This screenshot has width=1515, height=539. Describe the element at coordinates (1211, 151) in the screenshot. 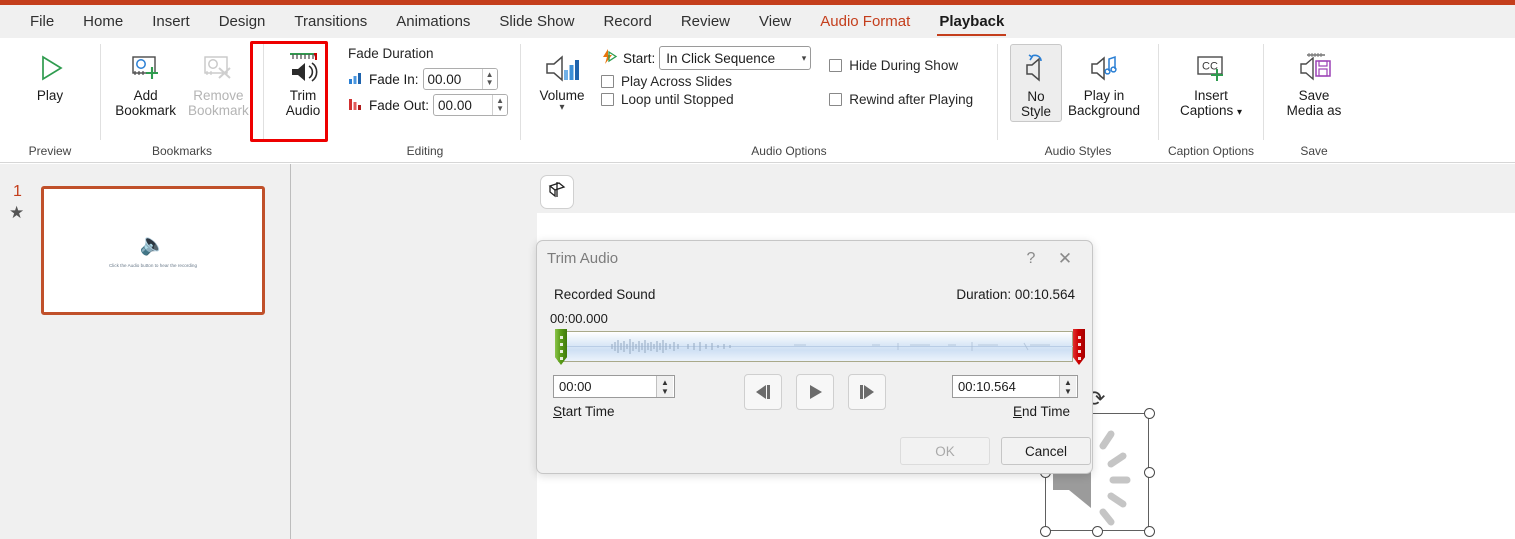

I see `group-label-caption-options: Caption Options` at that location.